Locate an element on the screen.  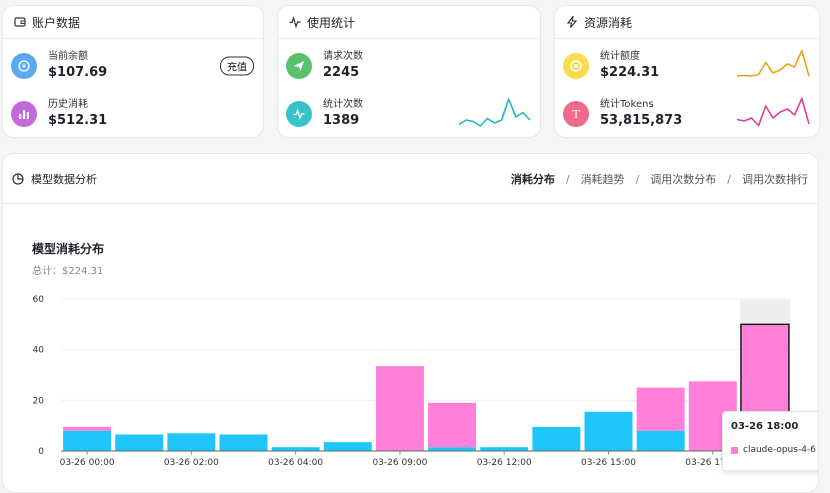
tooltip-title: 03-26 18:00 is located at coordinates (765, 426).